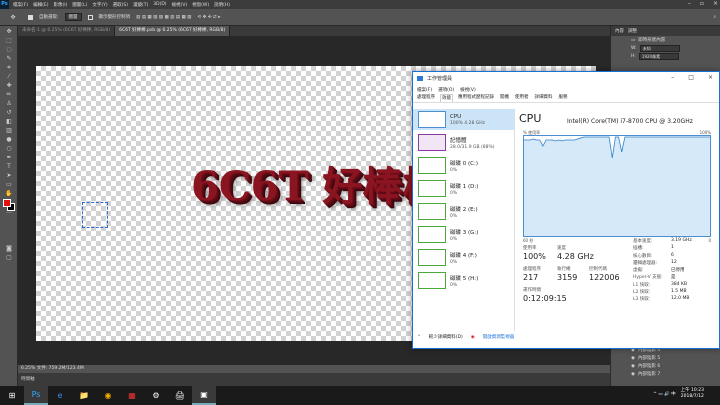 The height and width of the screenshot is (405, 720). I want to click on type-tool-icon: T, so click(9, 166).